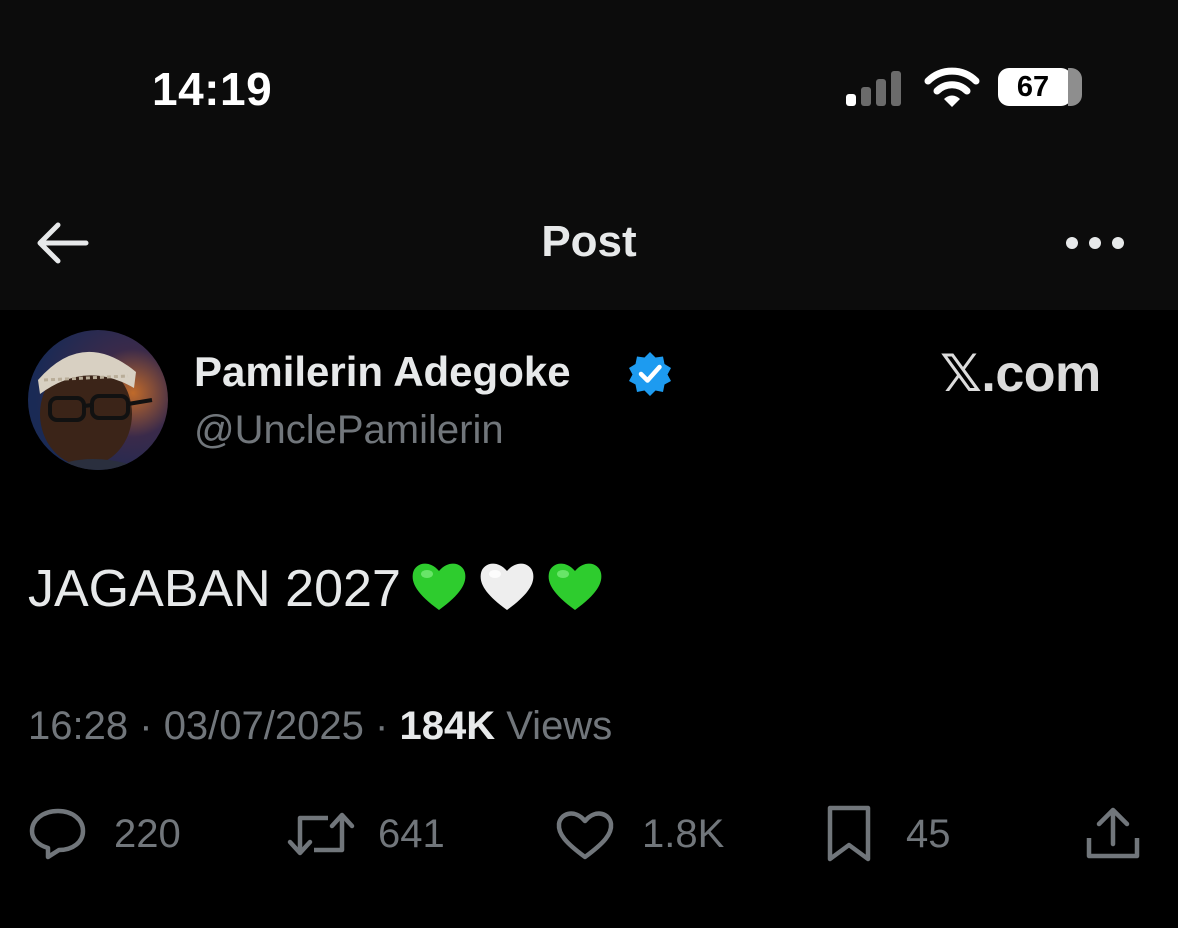  I want to click on post-text: JAGABAN 2027, so click(316, 587).